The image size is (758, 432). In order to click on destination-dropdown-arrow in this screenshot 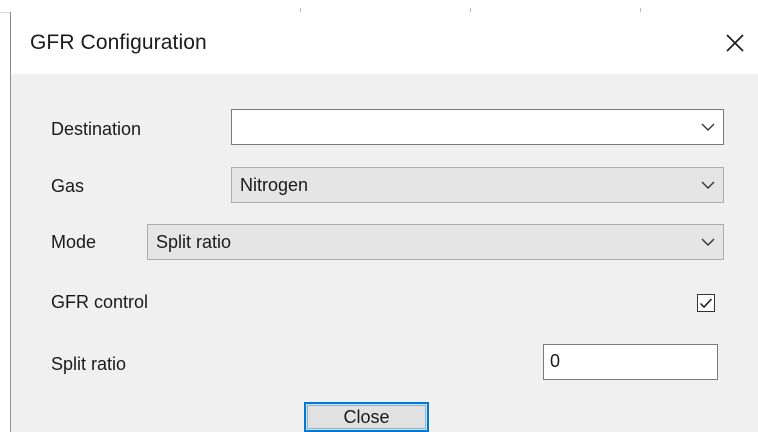, I will do `click(708, 127)`.